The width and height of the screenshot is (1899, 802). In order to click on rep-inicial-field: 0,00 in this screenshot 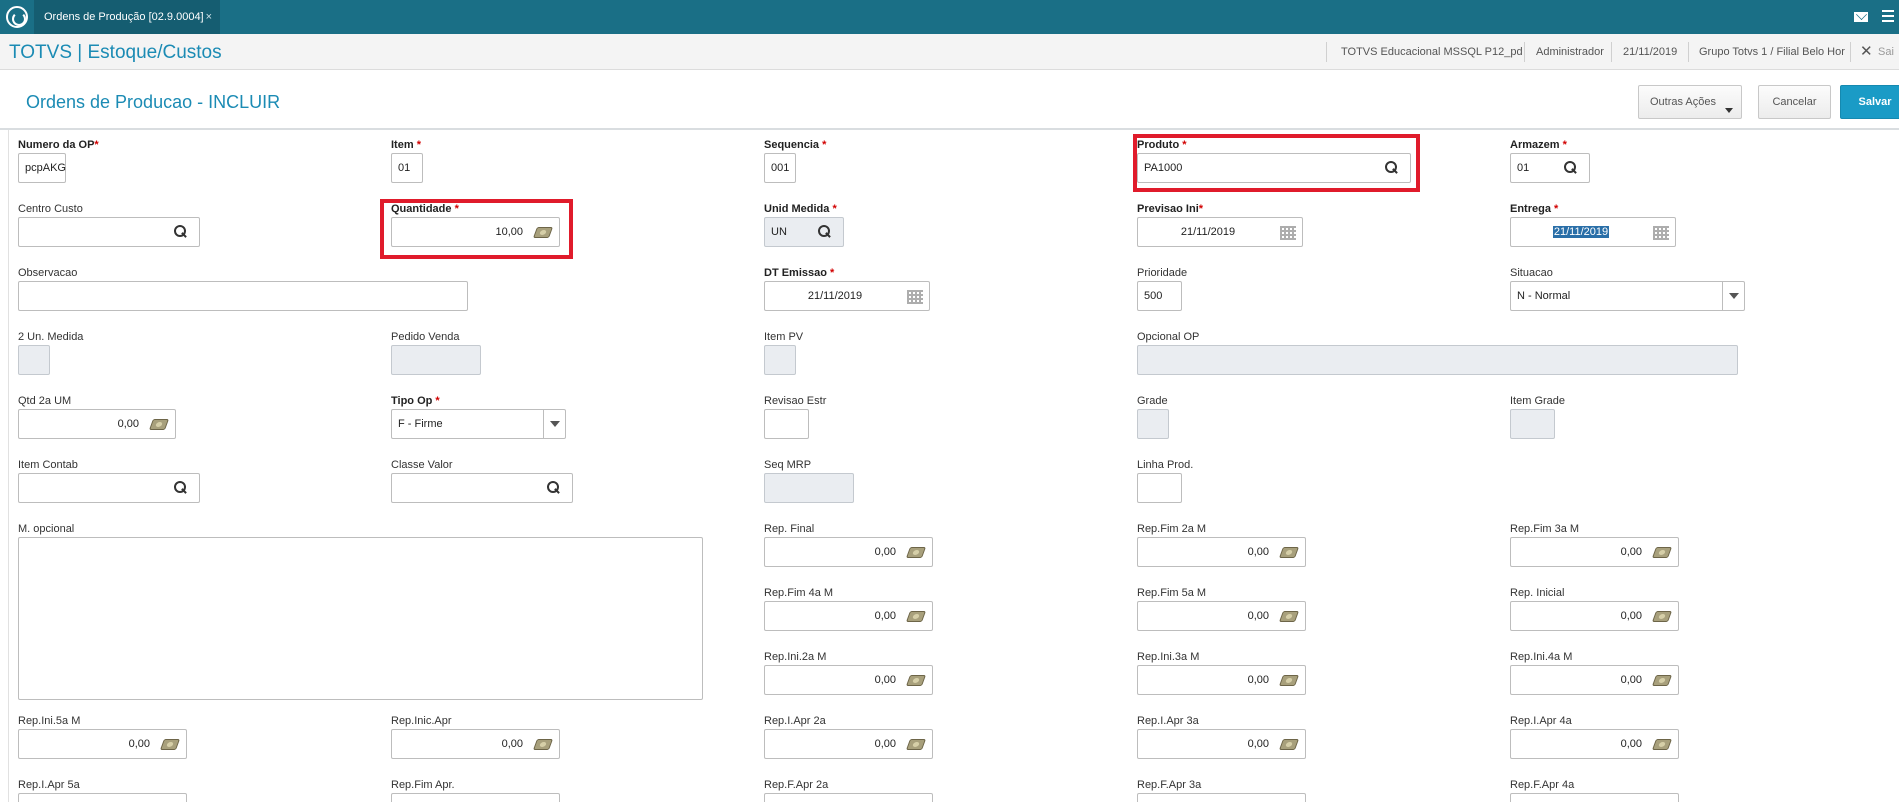, I will do `click(1594, 616)`.